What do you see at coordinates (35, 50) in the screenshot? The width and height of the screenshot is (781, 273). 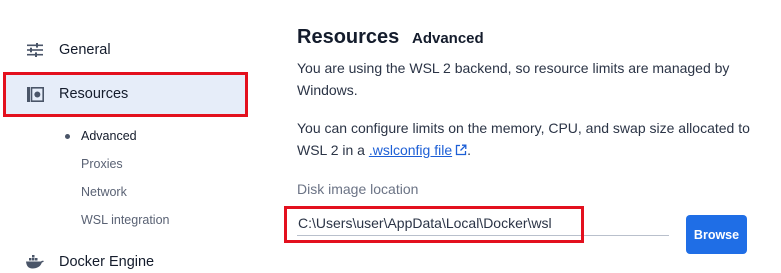 I see `sliders-icon` at bounding box center [35, 50].